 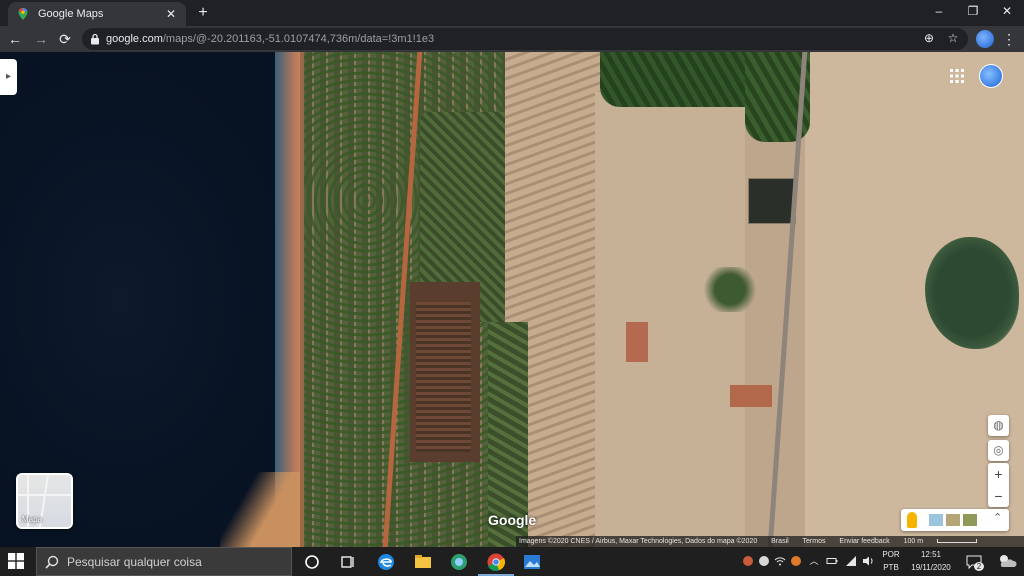 What do you see at coordinates (997, 517) in the screenshot?
I see `expand-chevron-icon: ⌃` at bounding box center [997, 517].